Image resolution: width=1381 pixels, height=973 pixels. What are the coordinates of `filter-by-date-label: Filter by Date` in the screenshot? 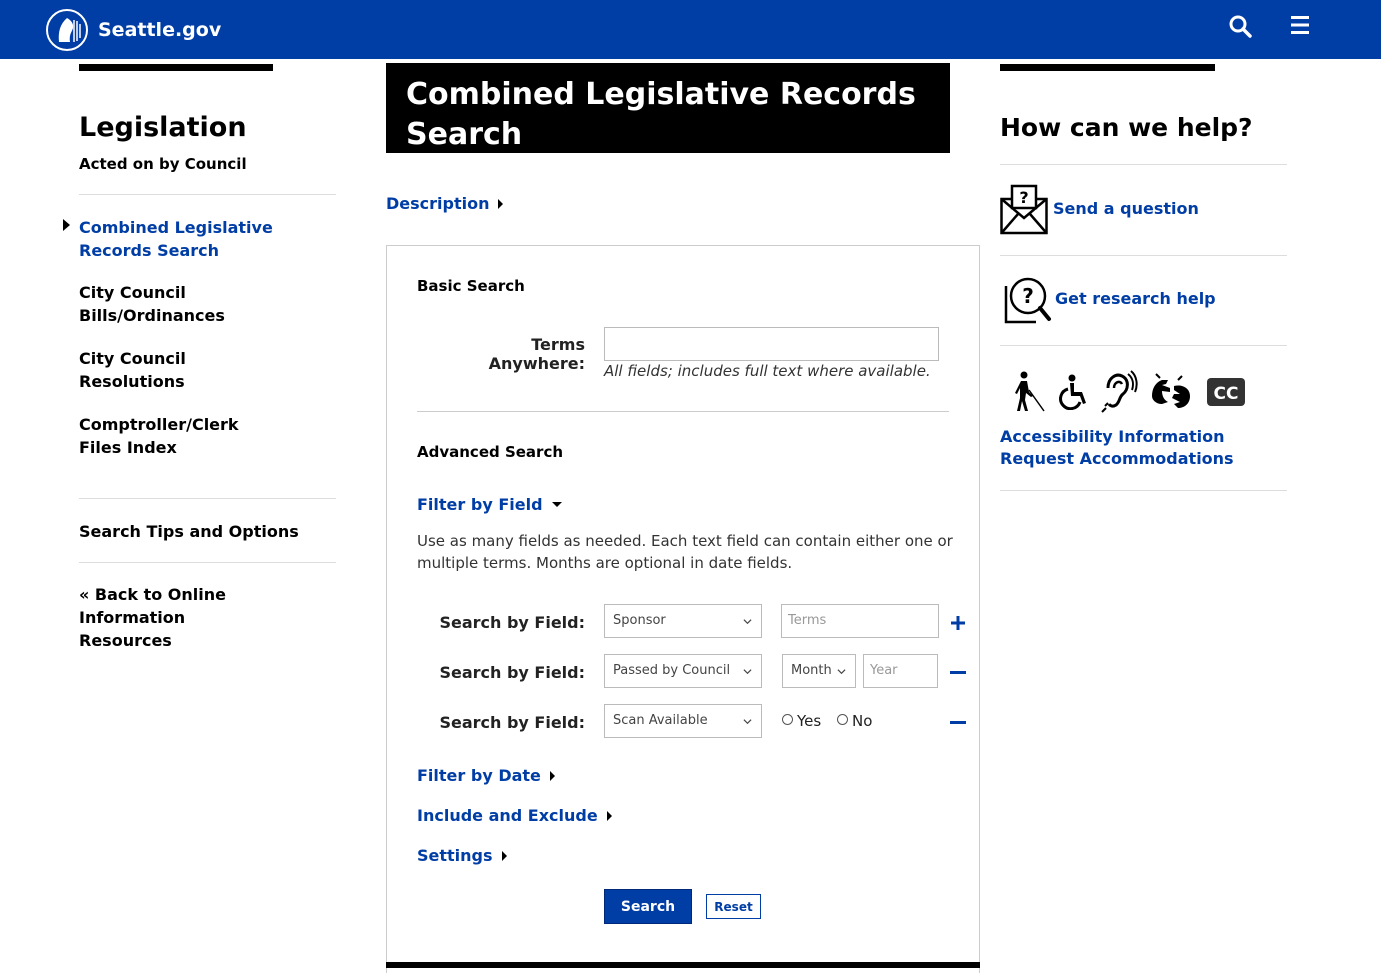 It's located at (479, 775).